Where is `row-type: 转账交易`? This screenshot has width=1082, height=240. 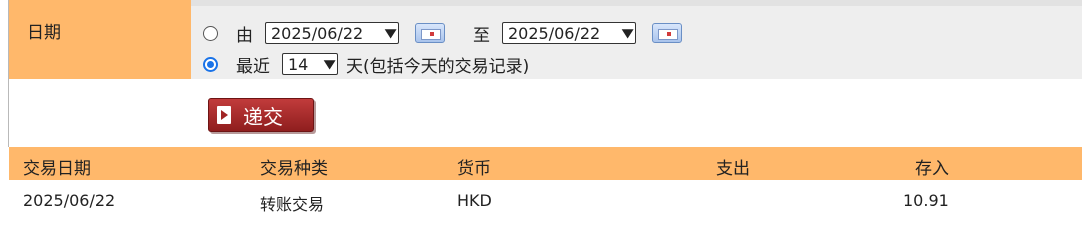 row-type: 转账交易 is located at coordinates (292, 204).